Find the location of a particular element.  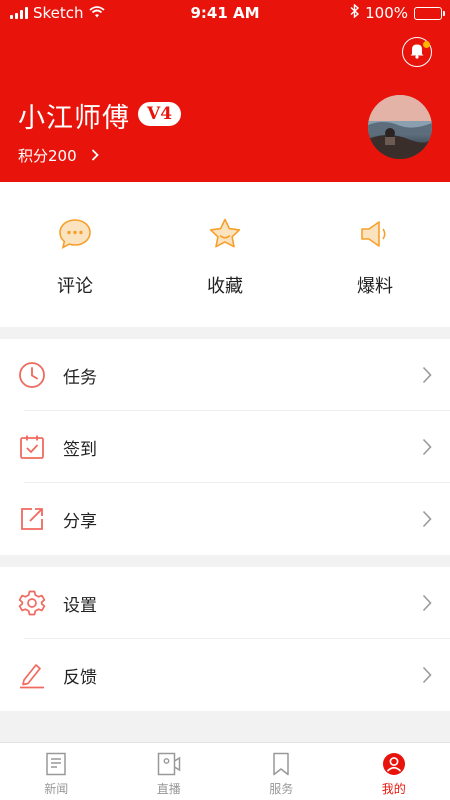

comment-icon is located at coordinates (75, 234).